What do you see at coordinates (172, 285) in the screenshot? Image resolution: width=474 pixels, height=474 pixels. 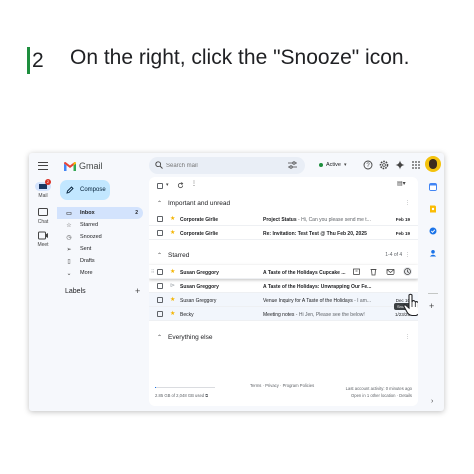 I see `important-marker-icon: ⊳` at bounding box center [172, 285].